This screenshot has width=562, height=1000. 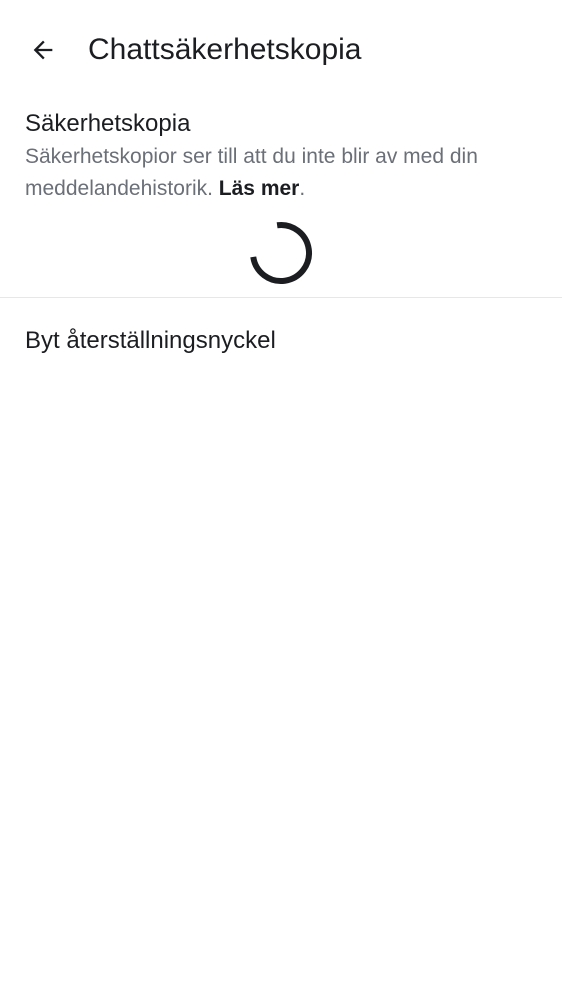 What do you see at coordinates (108, 123) in the screenshot?
I see `backup-title: Säkerhetskopia` at bounding box center [108, 123].